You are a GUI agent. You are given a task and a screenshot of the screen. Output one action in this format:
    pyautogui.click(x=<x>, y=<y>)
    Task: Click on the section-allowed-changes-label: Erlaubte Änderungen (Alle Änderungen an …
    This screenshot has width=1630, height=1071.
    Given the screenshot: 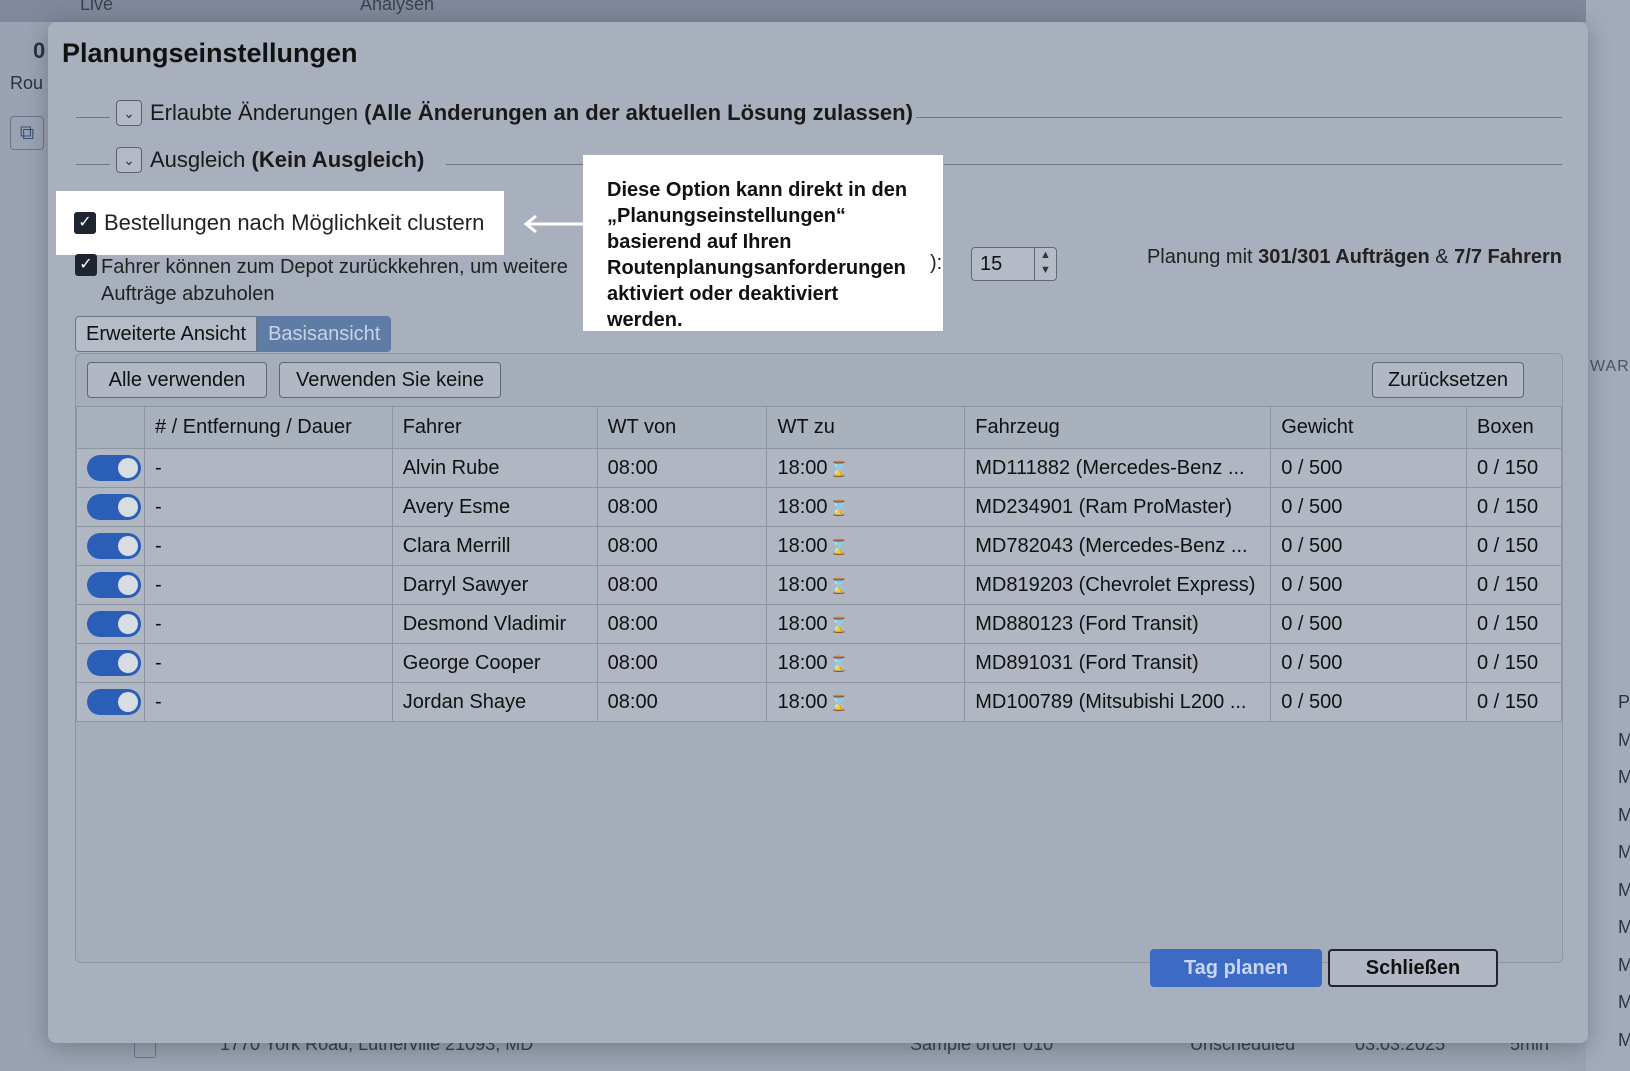 What is the action you would take?
    pyautogui.click(x=531, y=113)
    